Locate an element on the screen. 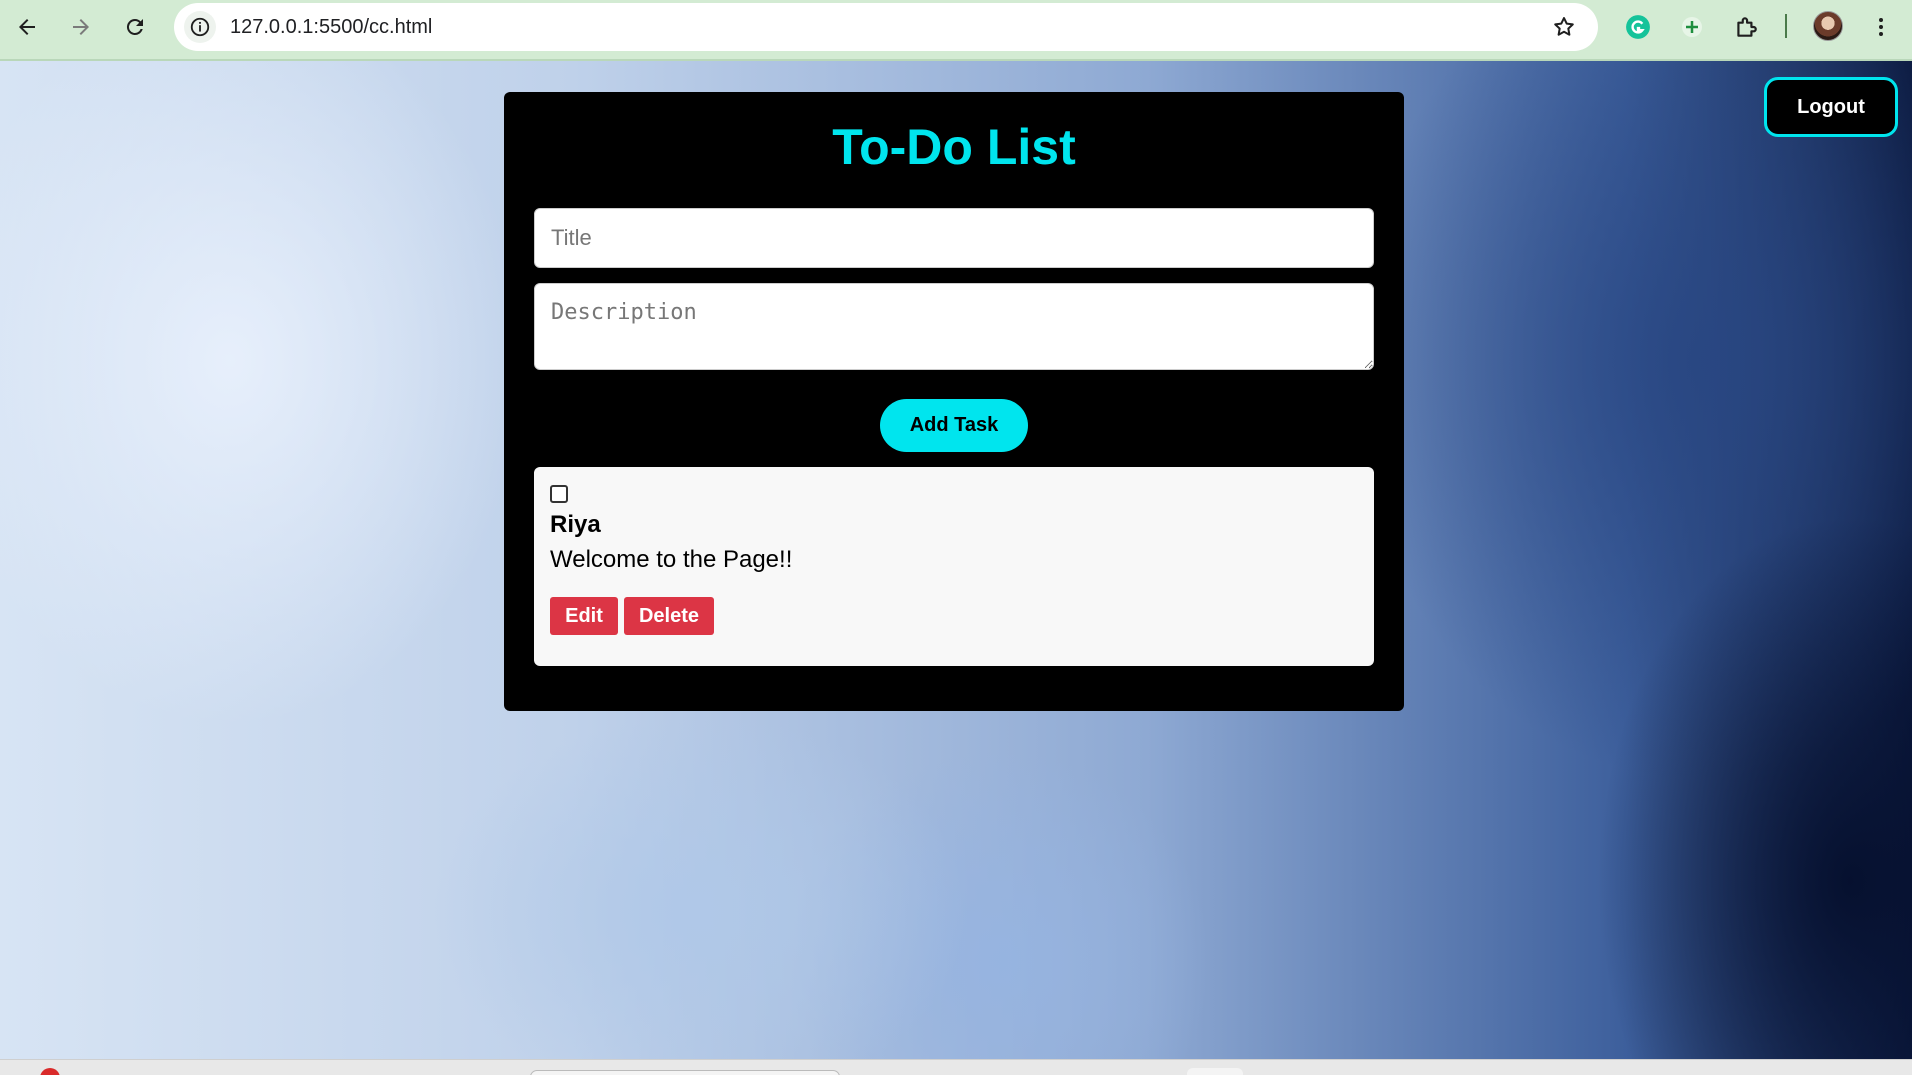 The height and width of the screenshot is (1075, 1912). profile-avatar is located at coordinates (1828, 26).